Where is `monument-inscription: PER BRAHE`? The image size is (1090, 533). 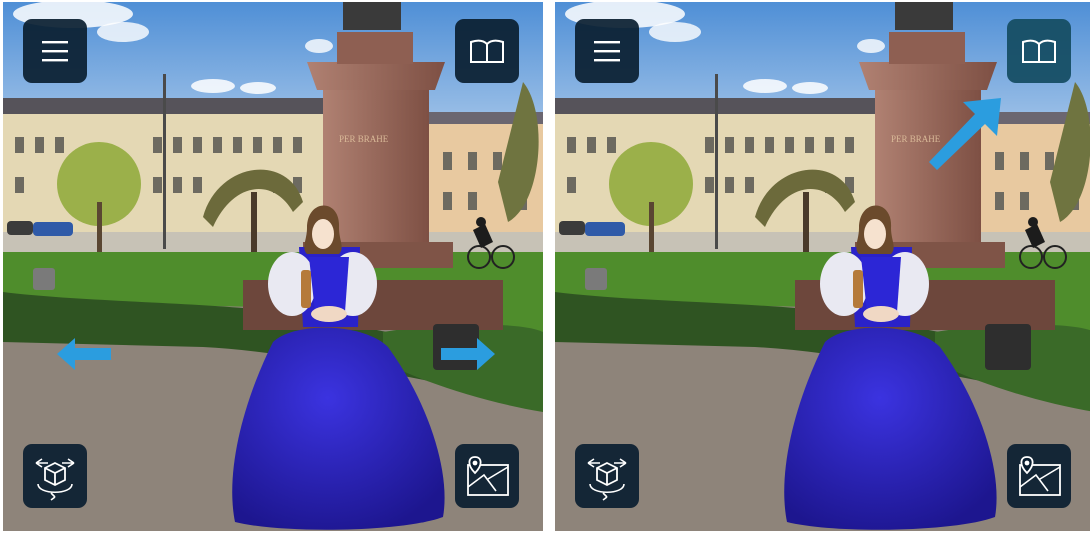
monument-inscription: PER BRAHE is located at coordinates (364, 139).